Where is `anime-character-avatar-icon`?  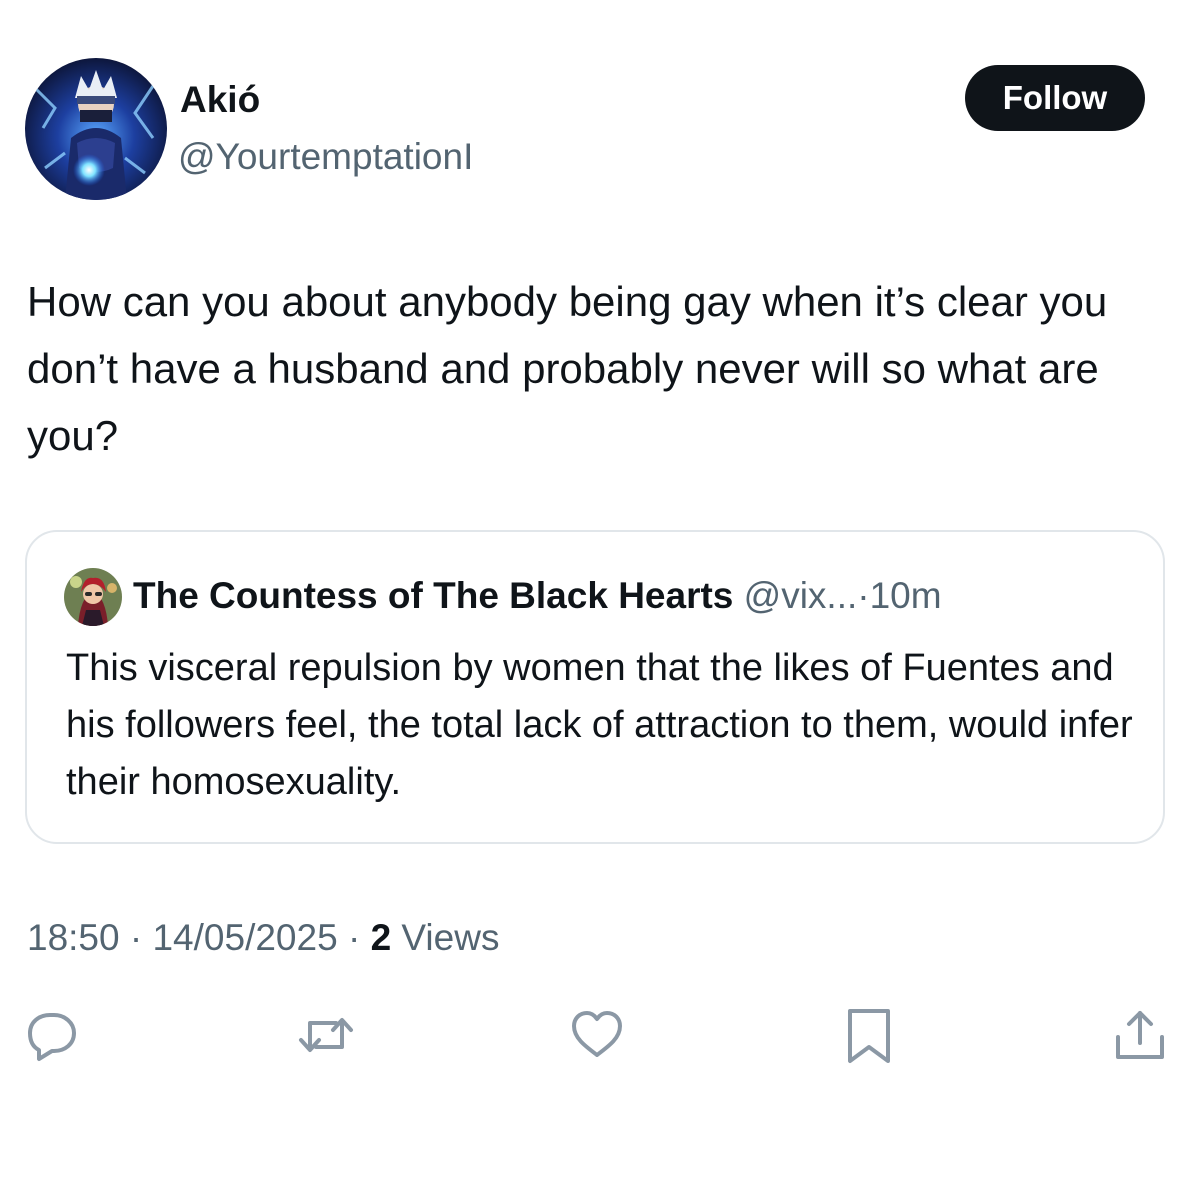
anime-character-avatar-icon is located at coordinates (96, 129).